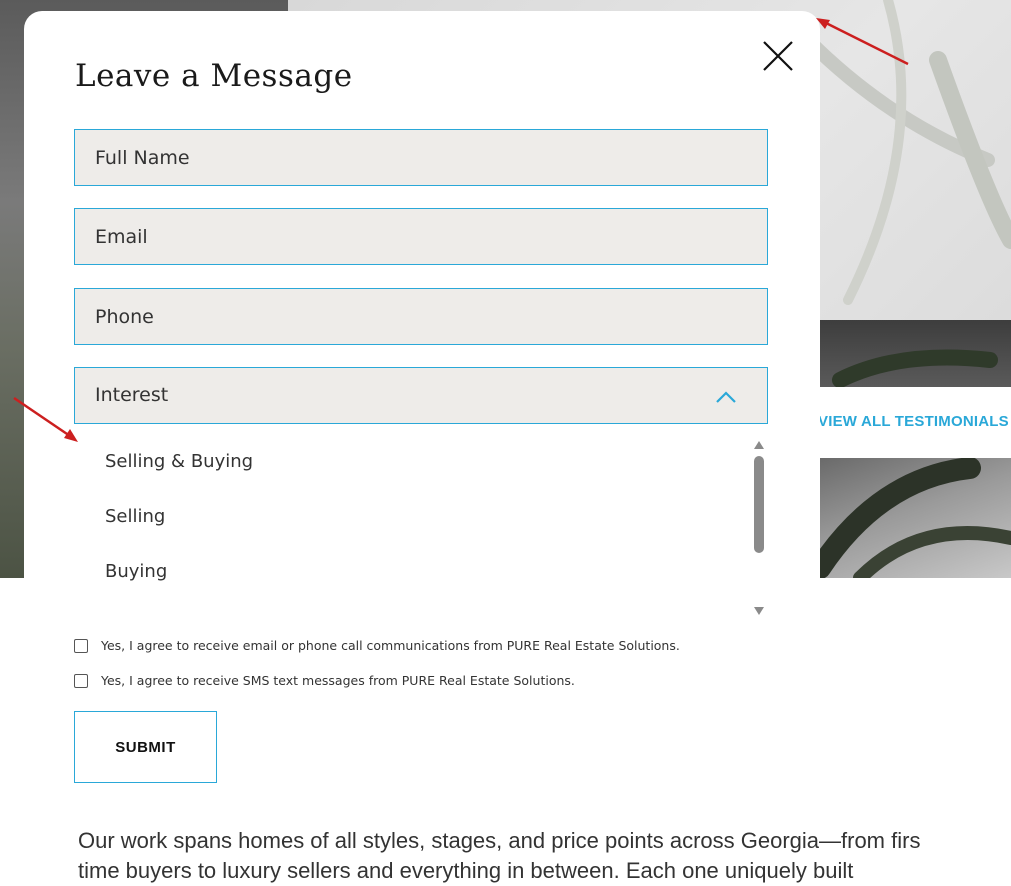 Image resolution: width=1011 pixels, height=886 pixels. What do you see at coordinates (915, 354) in the screenshot?
I see `background-image-band` at bounding box center [915, 354].